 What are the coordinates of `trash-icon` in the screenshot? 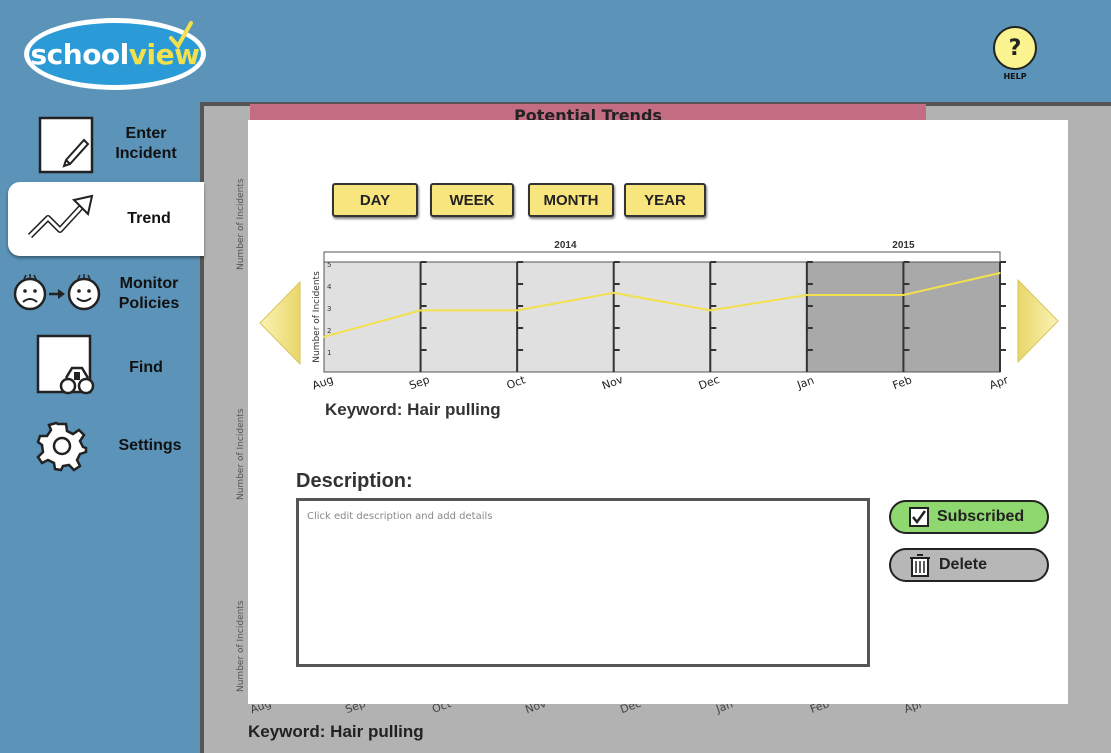 It's located at (920, 565).